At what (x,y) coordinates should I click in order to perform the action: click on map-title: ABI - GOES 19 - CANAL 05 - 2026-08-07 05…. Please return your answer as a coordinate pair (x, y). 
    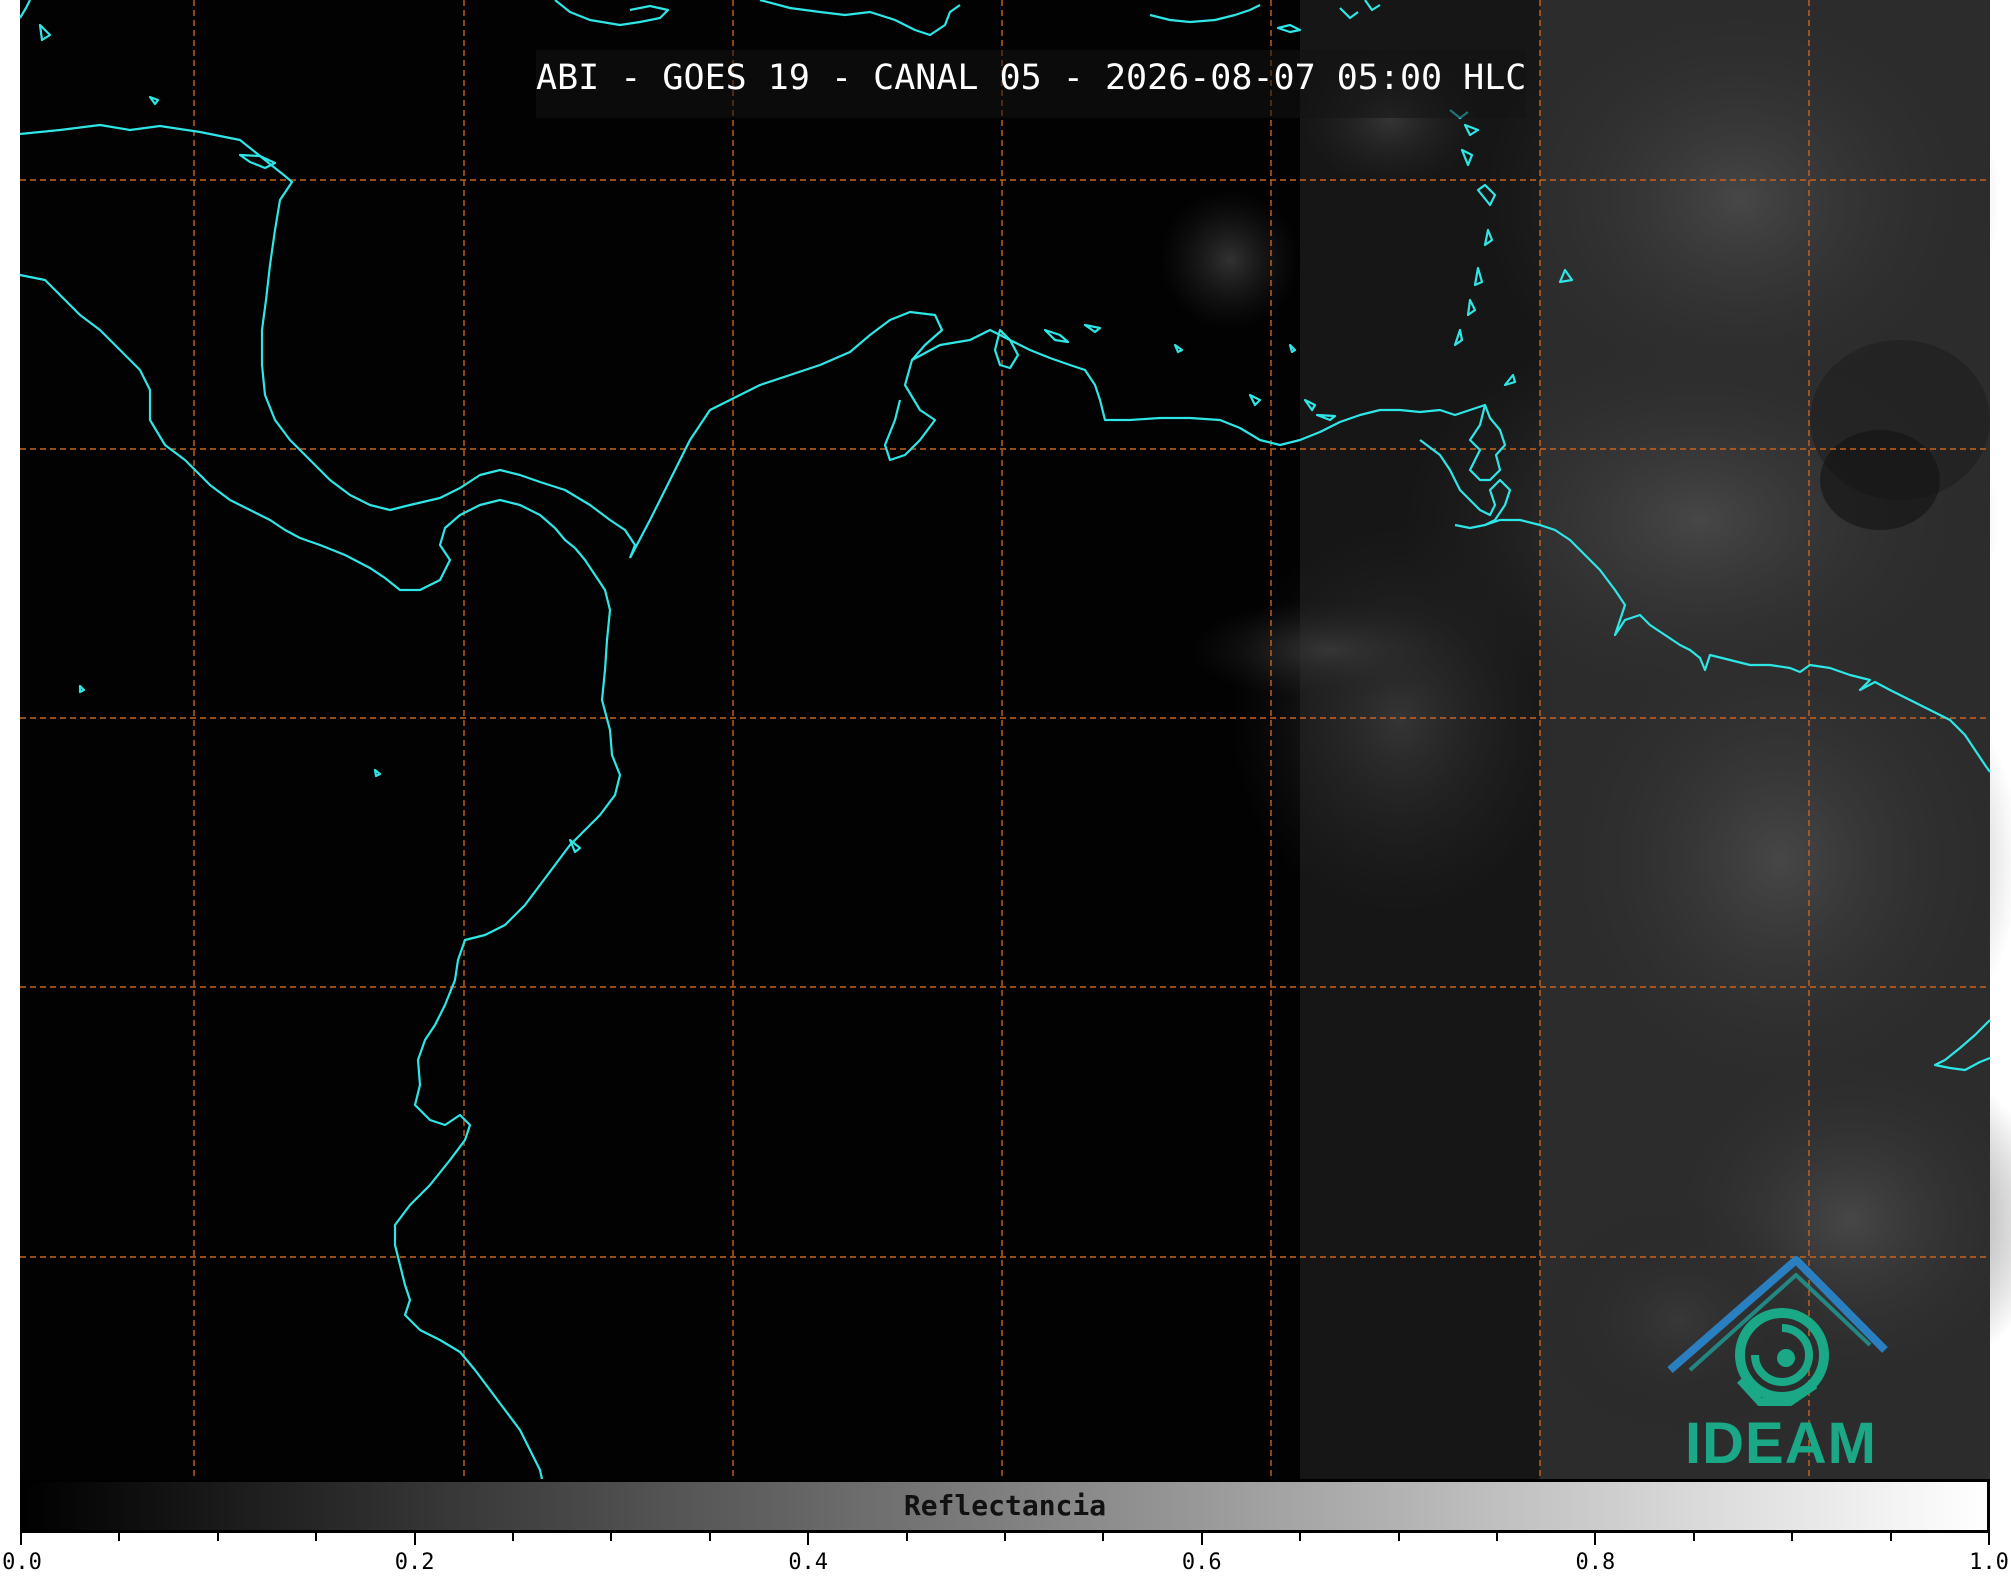
    Looking at the image, I should click on (1031, 78).